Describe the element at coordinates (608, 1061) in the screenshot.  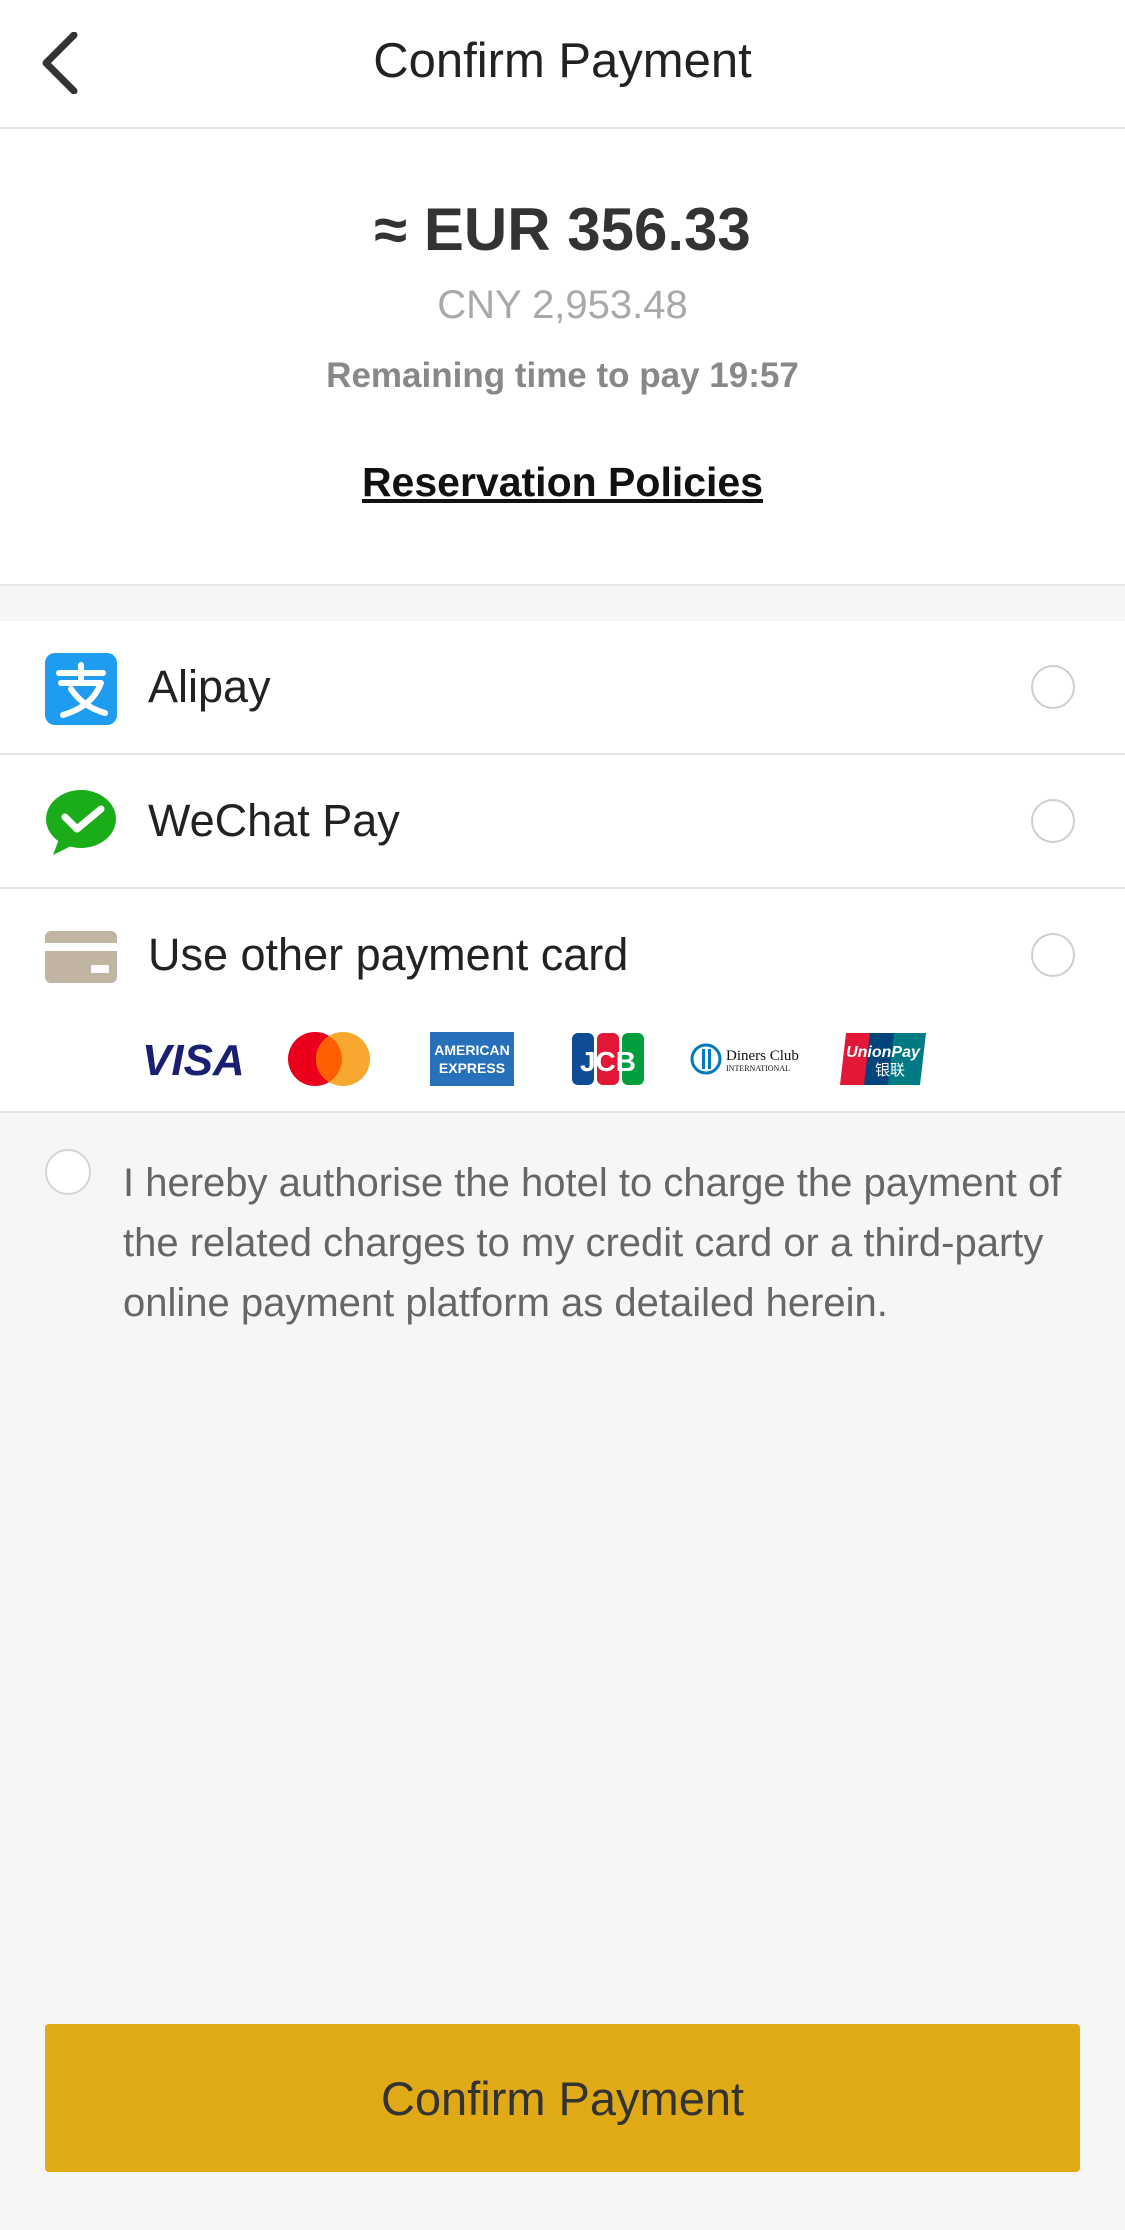
I see `svg-text: JCB` at that location.